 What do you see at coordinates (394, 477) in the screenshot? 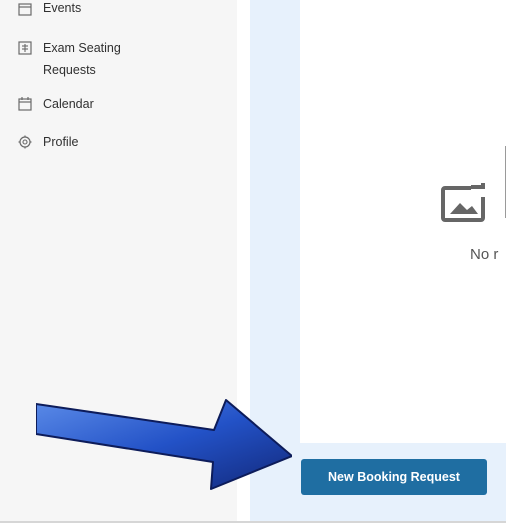
I see `new-booking-request-button: New Booking Request` at bounding box center [394, 477].